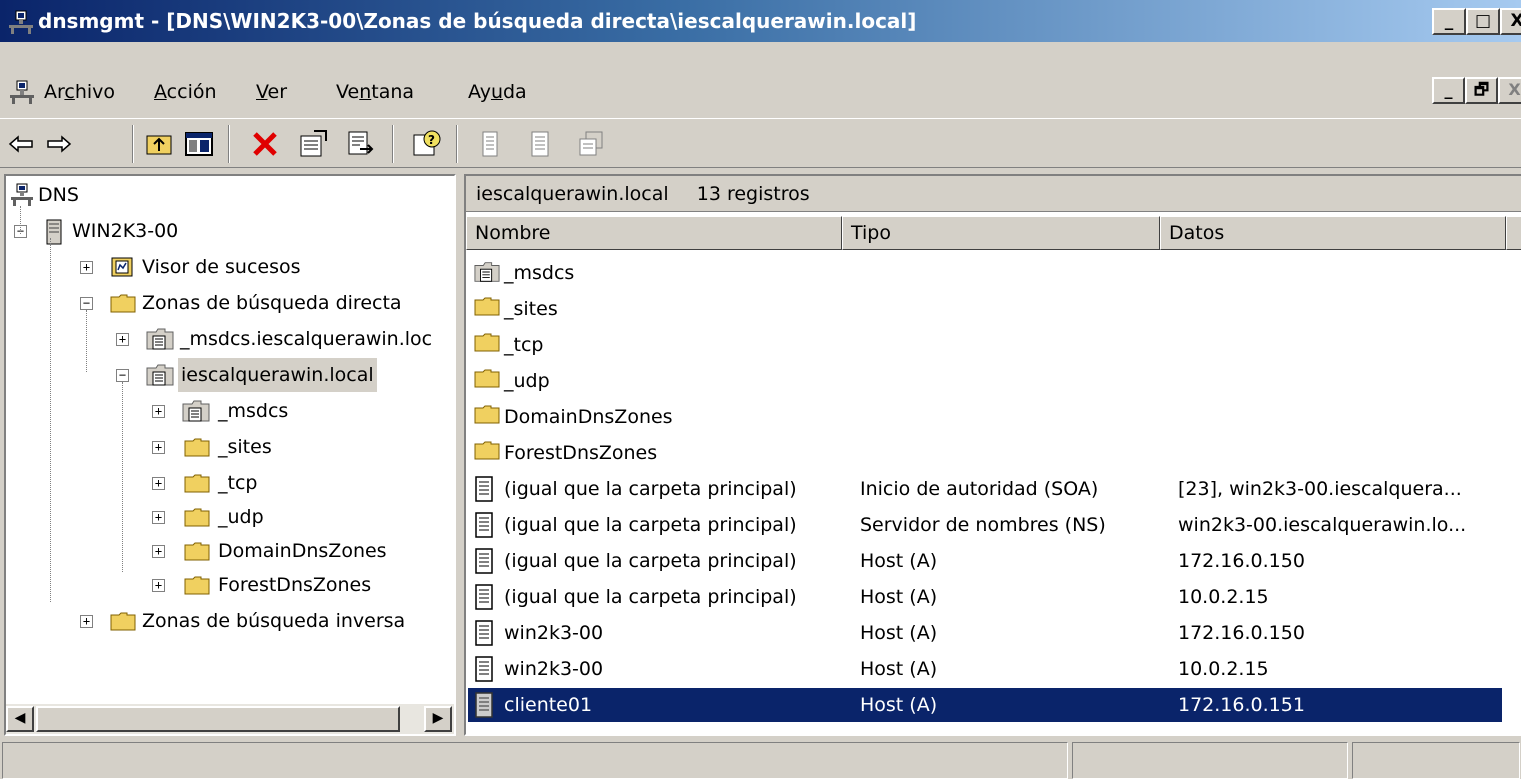  What do you see at coordinates (985, 705) in the screenshot?
I see `list-item: cliente01 Host (A) 172.16.0.151` at bounding box center [985, 705].